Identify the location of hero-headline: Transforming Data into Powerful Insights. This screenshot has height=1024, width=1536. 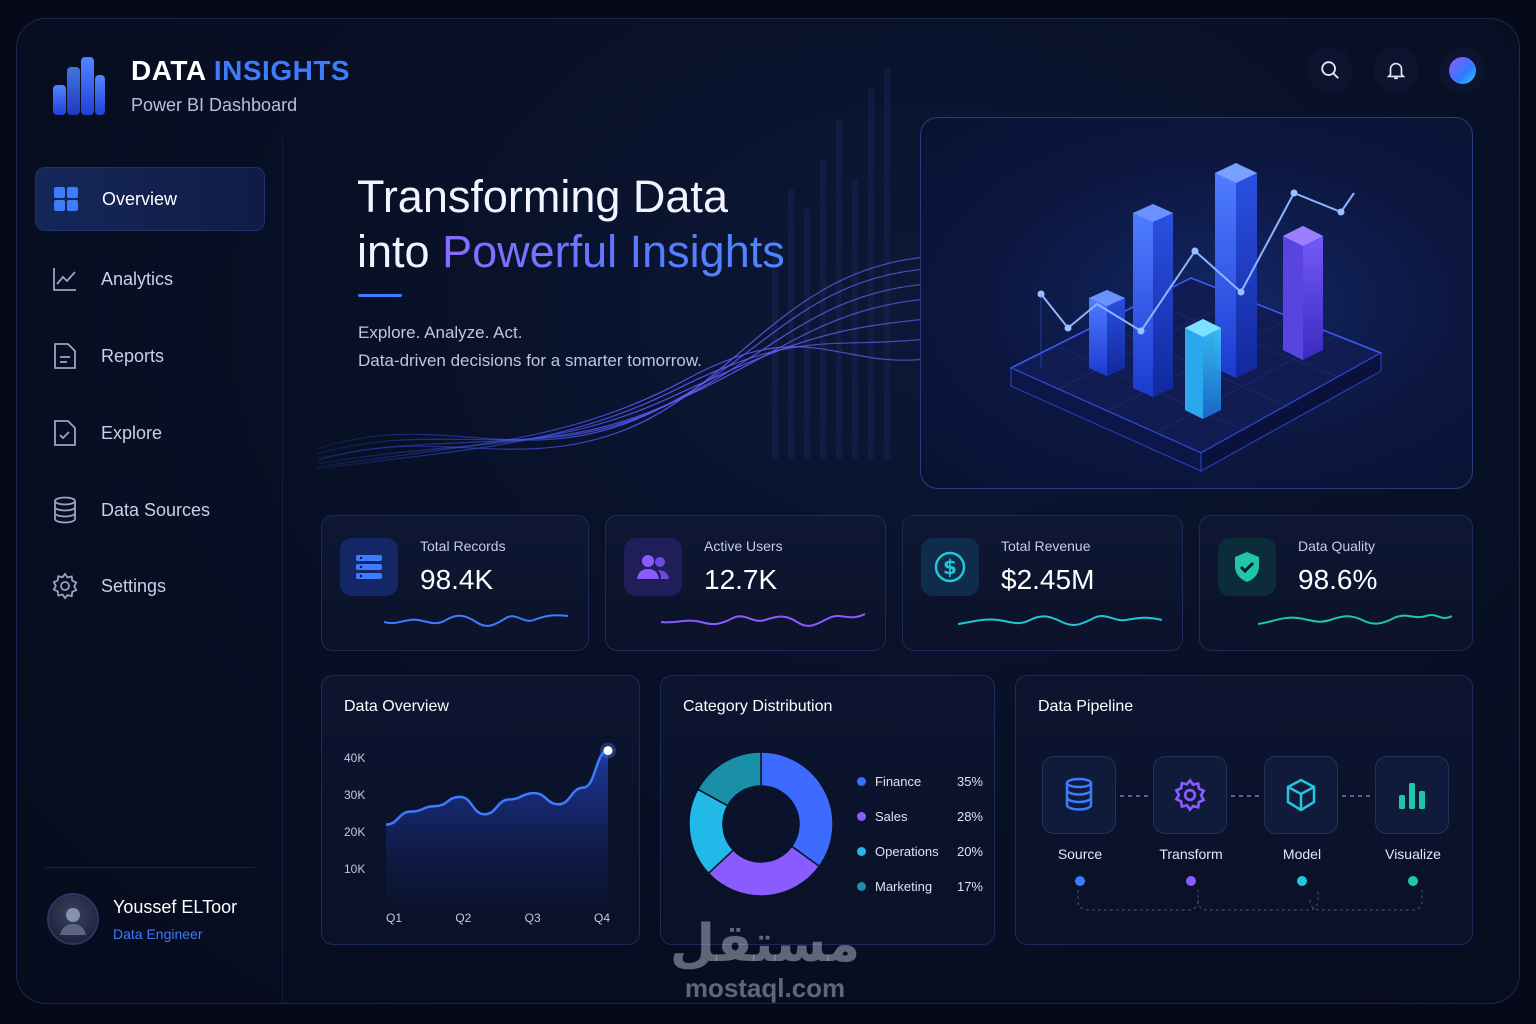
(571, 224).